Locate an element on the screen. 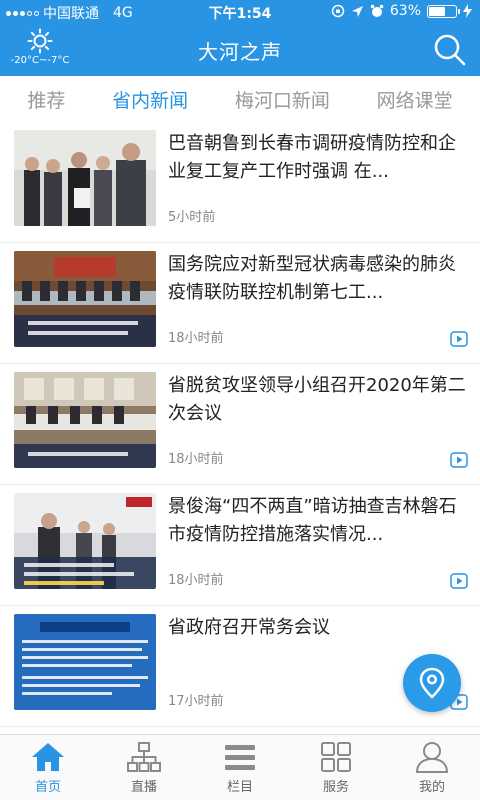  nav-services: 服务 is located at coordinates (336, 767).